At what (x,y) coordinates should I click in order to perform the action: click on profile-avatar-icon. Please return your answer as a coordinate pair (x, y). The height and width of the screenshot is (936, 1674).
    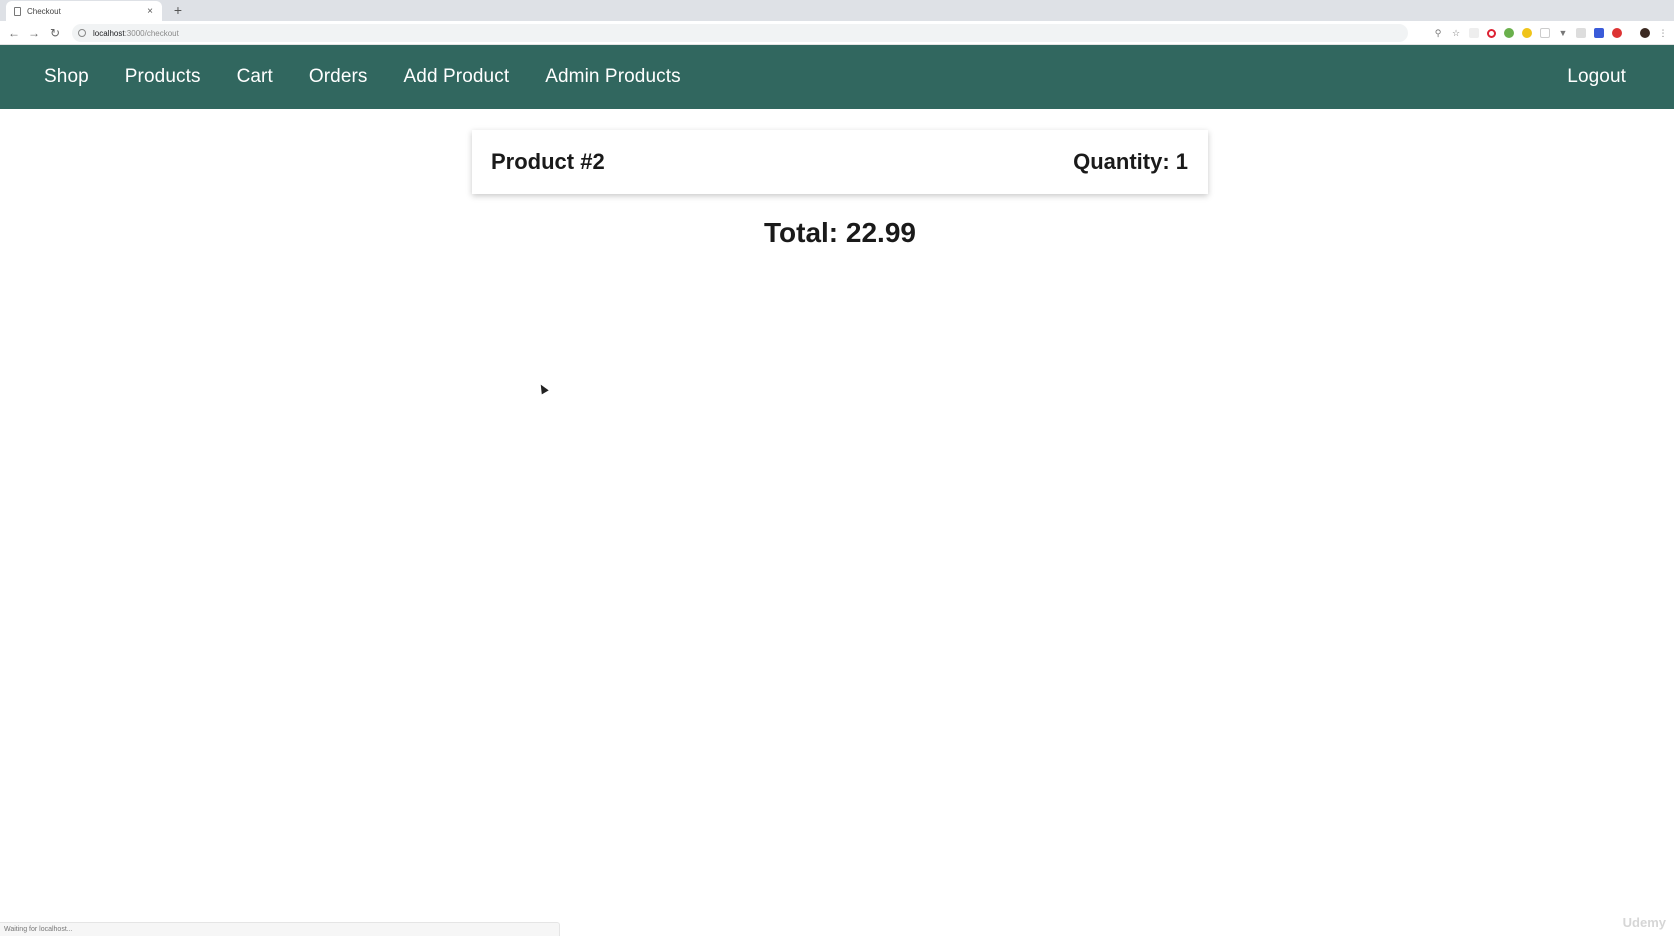
    Looking at the image, I should click on (1645, 33).